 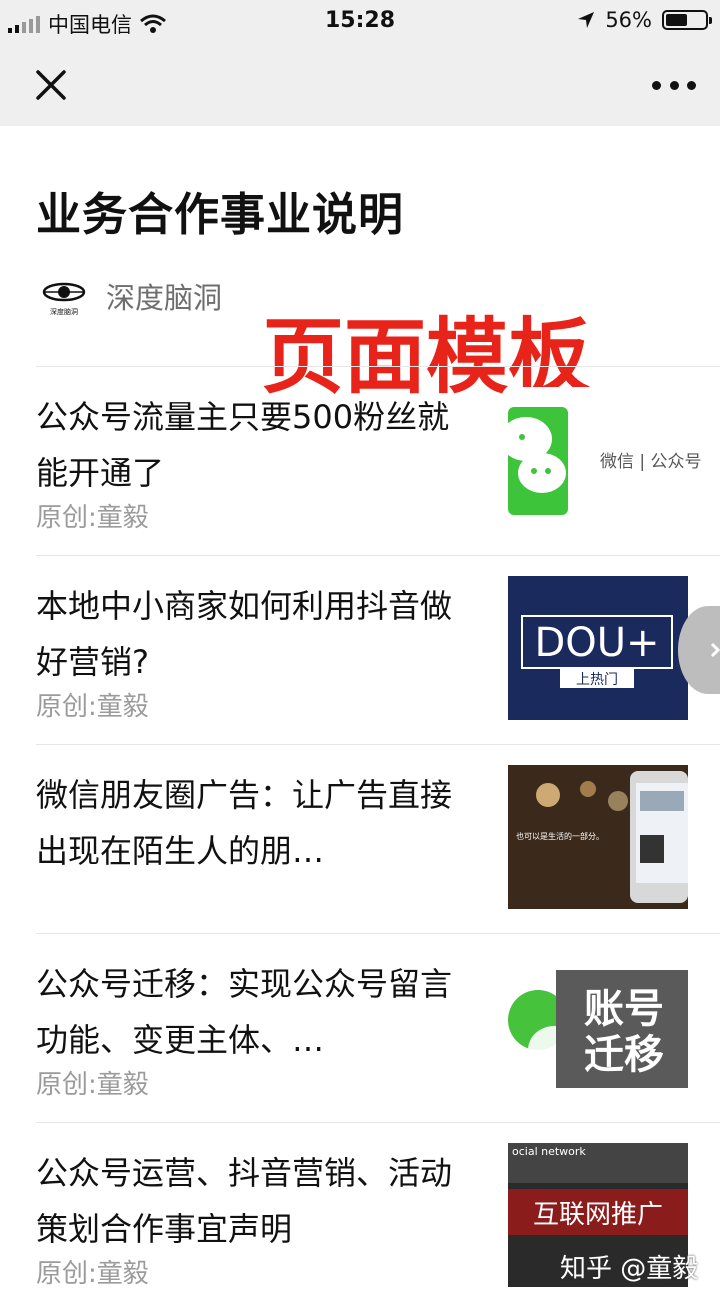 What do you see at coordinates (64, 311) in the screenshot?
I see `svg-text: 深度脑洞` at bounding box center [64, 311].